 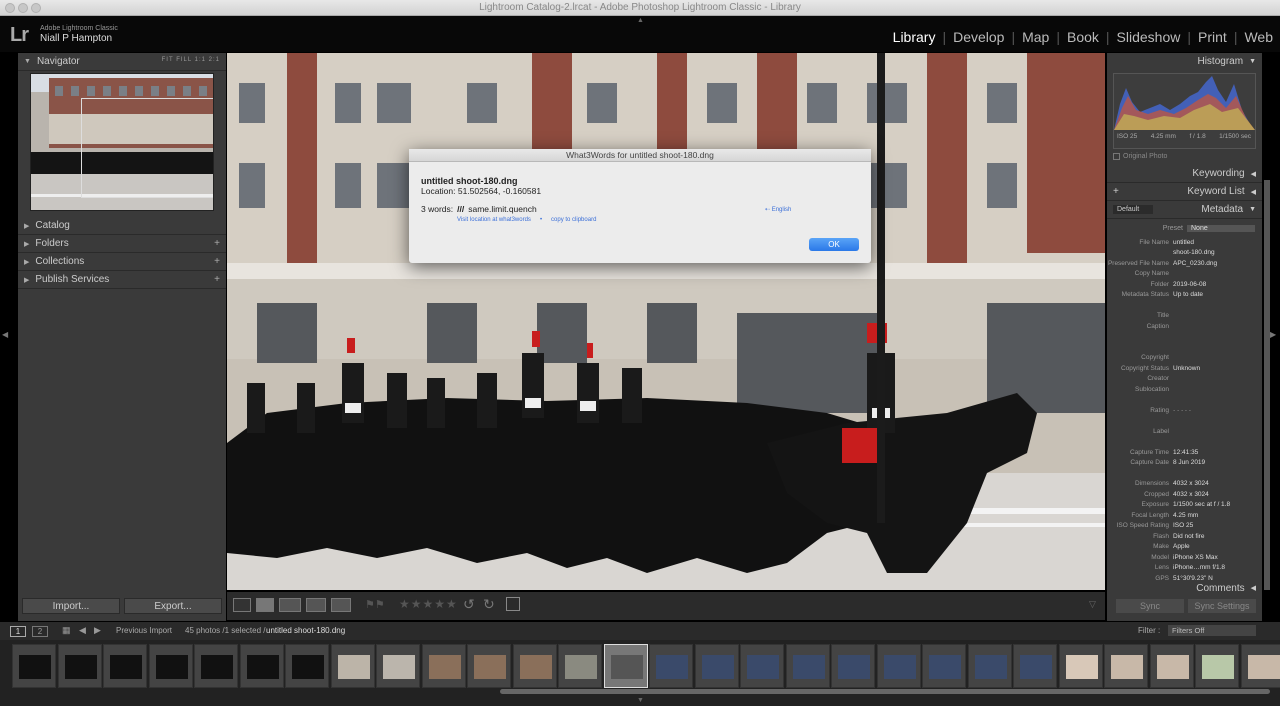 I want to click on back-arrow-icon: ◀, so click(x=82, y=630).